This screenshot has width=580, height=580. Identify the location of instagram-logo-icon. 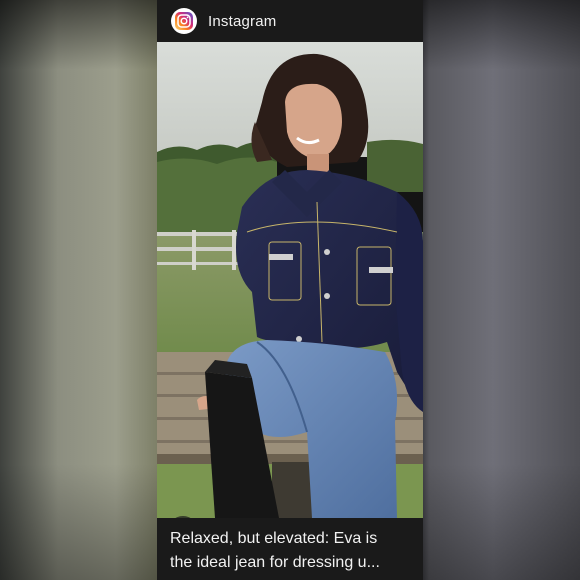
(184, 21).